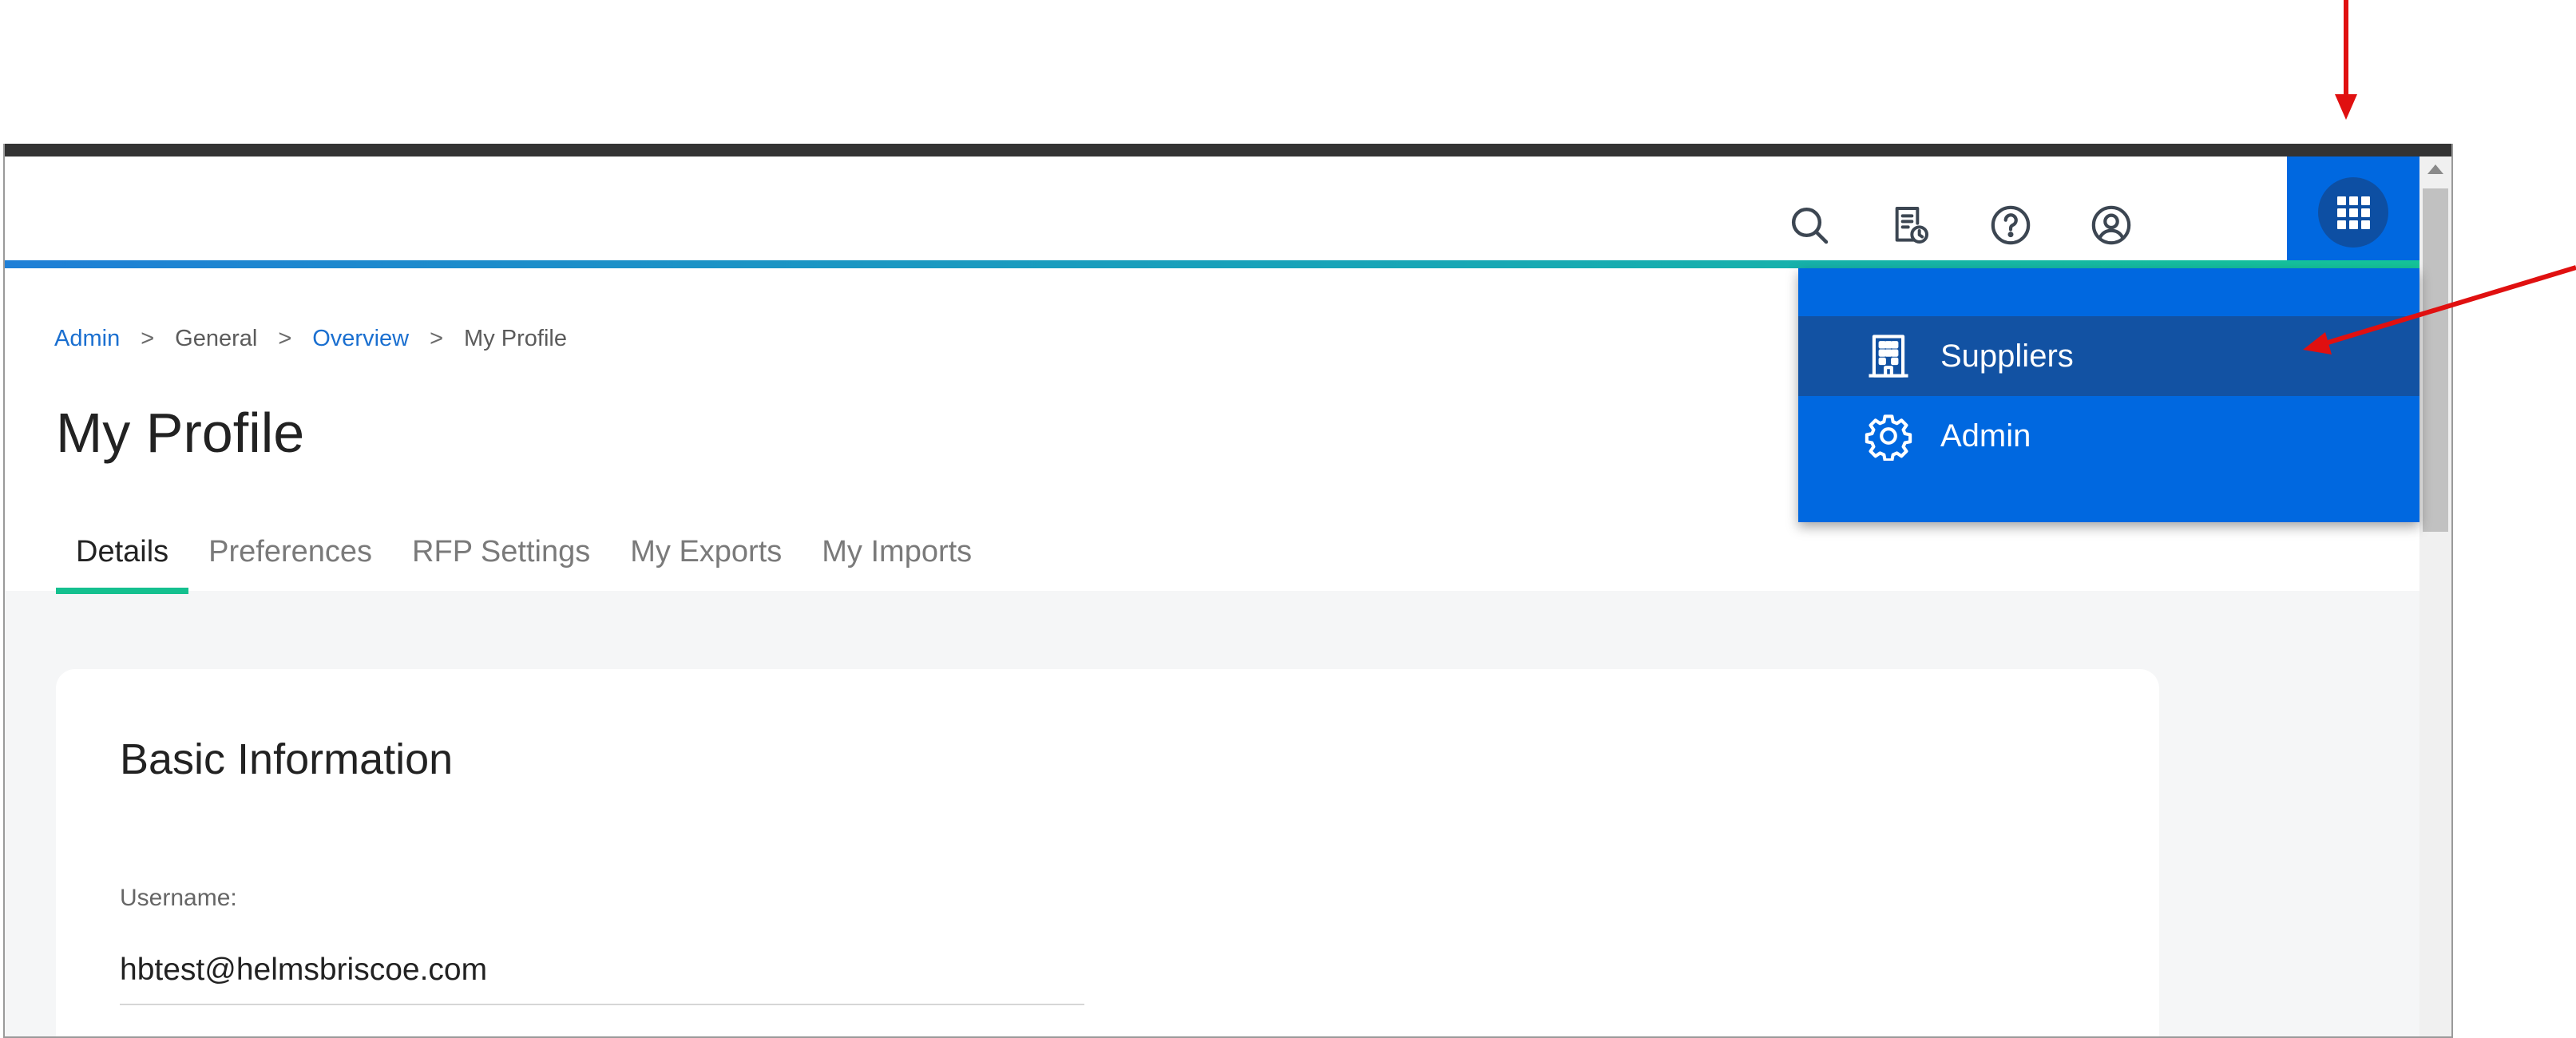 The width and height of the screenshot is (2576, 1038). What do you see at coordinates (2111, 225) in the screenshot?
I see `account-icon` at bounding box center [2111, 225].